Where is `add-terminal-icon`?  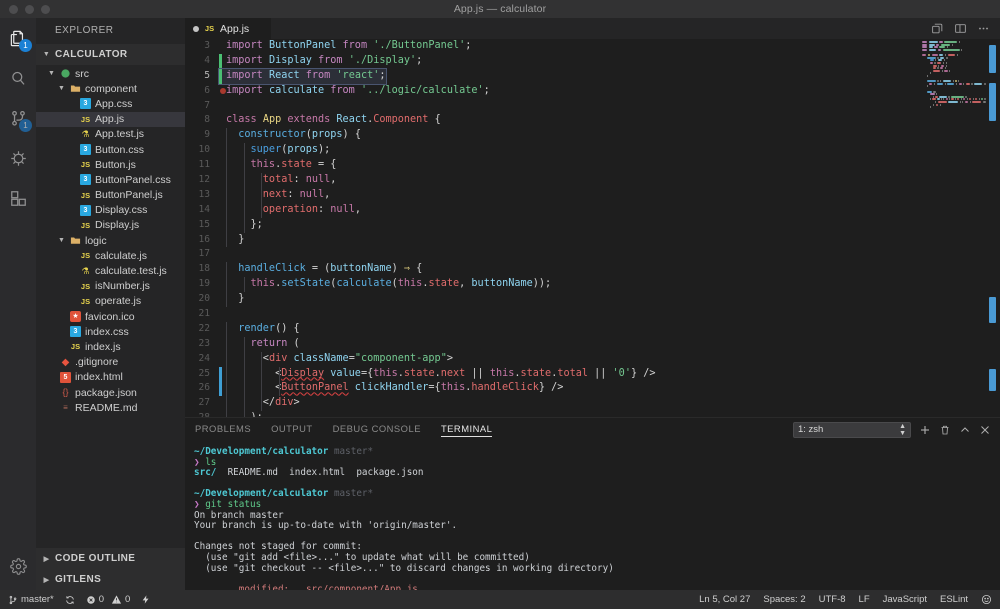
add-terminal-icon is located at coordinates (925, 430).